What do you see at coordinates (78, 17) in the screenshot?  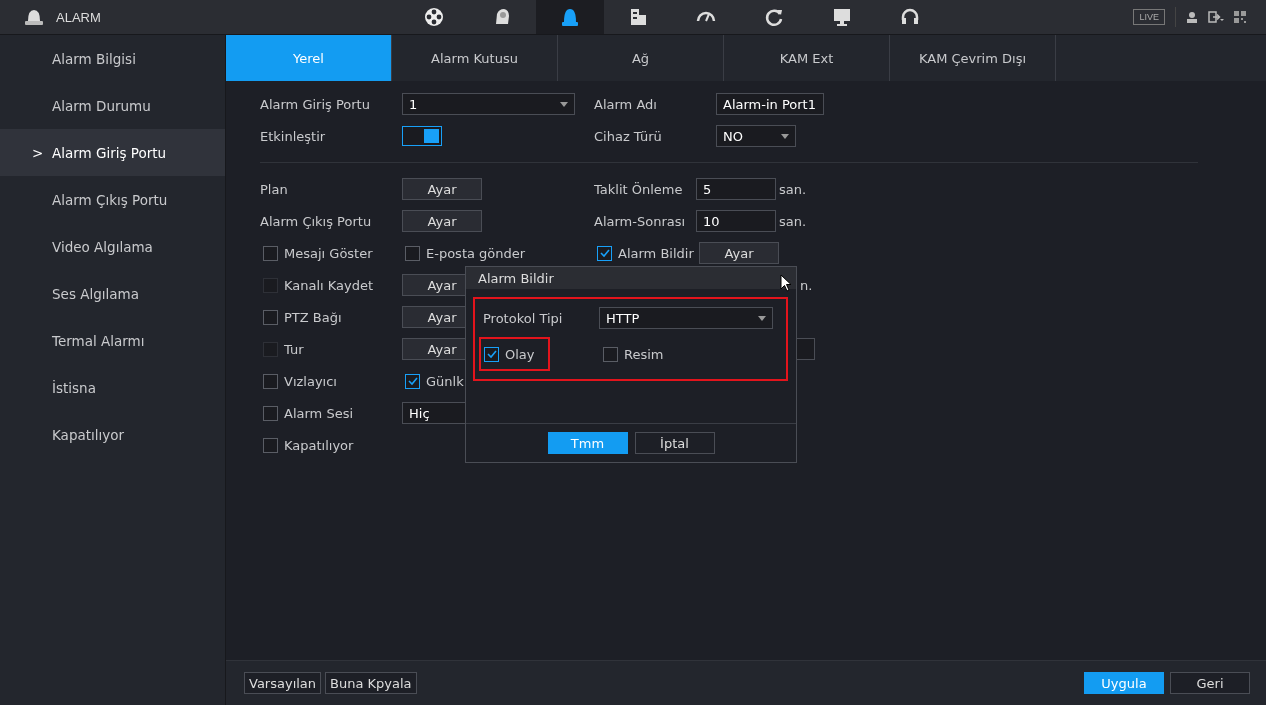 I see `app-title: ALARM` at bounding box center [78, 17].